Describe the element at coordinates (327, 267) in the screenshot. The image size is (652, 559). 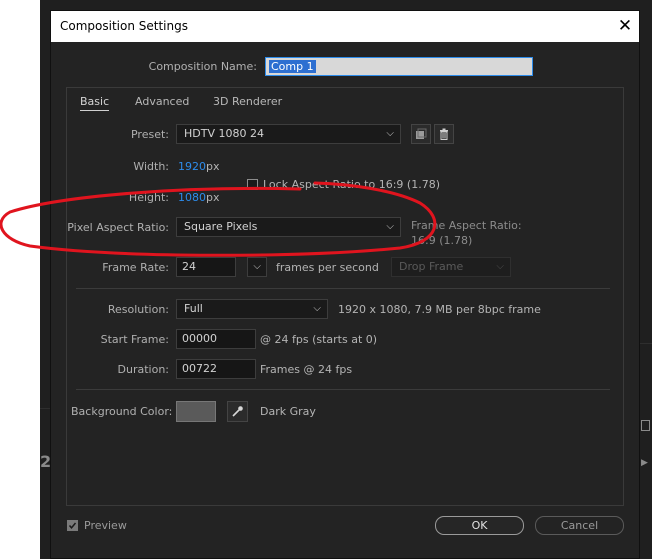
I see `frame-rate-unit: frames per second` at that location.